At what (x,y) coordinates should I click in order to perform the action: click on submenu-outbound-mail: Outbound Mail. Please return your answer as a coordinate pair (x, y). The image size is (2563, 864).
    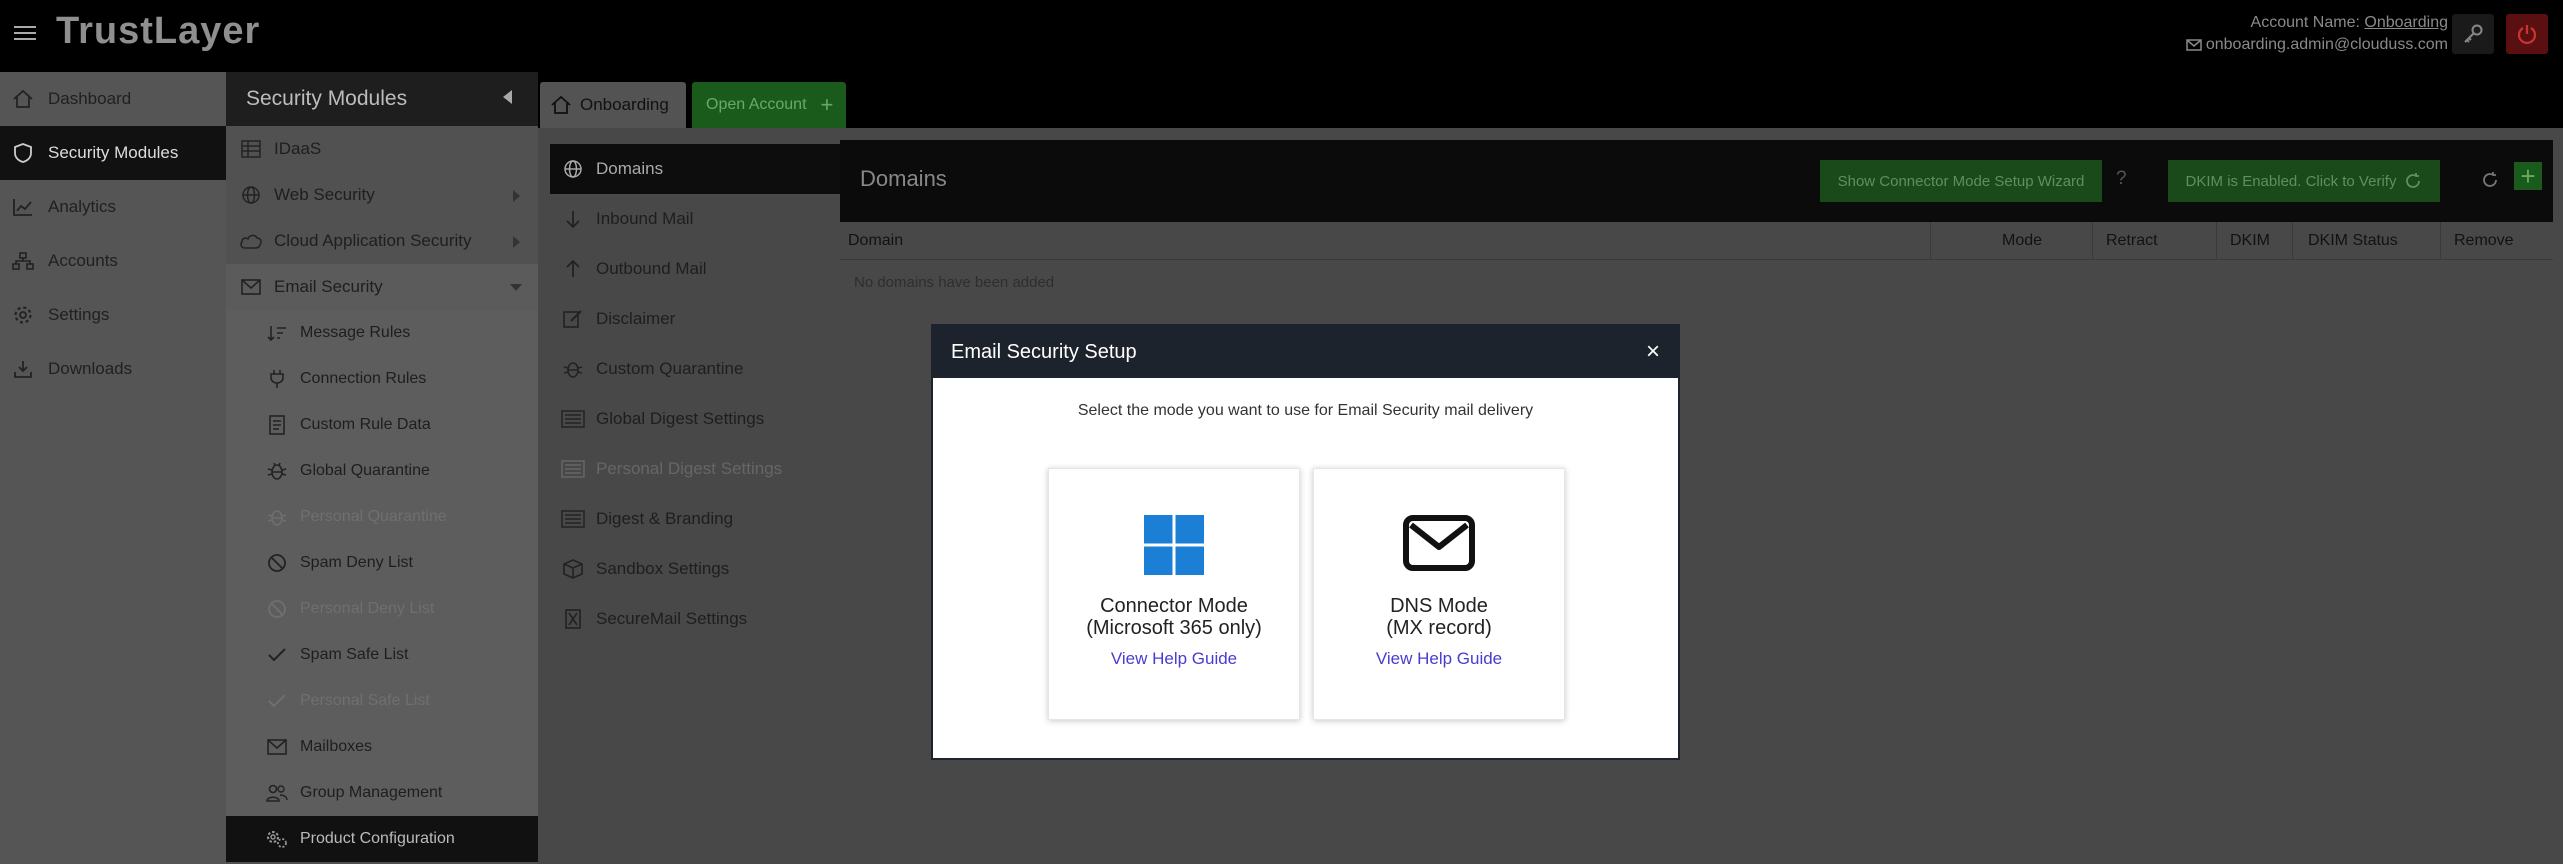
    Looking at the image, I should click on (695, 269).